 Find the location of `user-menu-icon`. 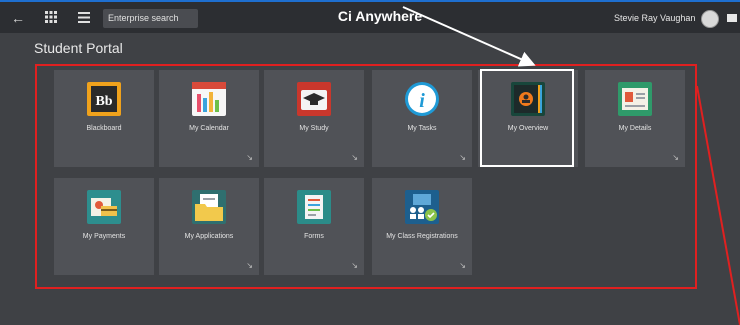

user-menu-icon is located at coordinates (732, 18).